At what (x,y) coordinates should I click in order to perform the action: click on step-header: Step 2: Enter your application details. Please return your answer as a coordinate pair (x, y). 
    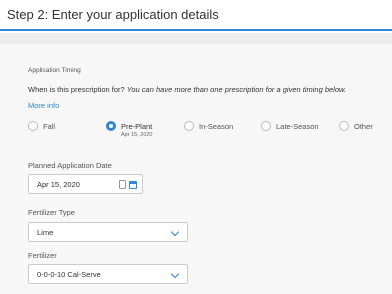
    Looking at the image, I should click on (196, 15).